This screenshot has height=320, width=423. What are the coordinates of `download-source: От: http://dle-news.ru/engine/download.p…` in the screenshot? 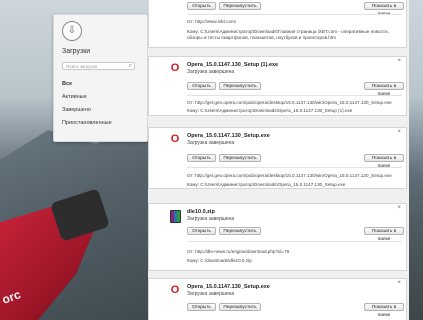 It's located at (238, 251).